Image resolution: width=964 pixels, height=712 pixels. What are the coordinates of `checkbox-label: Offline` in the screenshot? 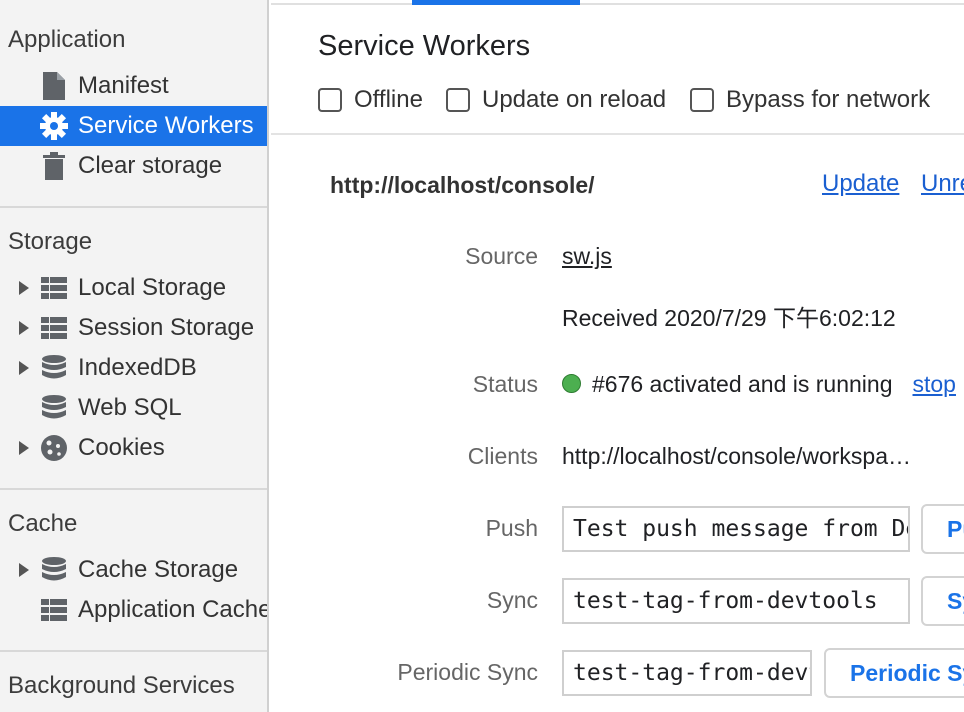 It's located at (388, 99).